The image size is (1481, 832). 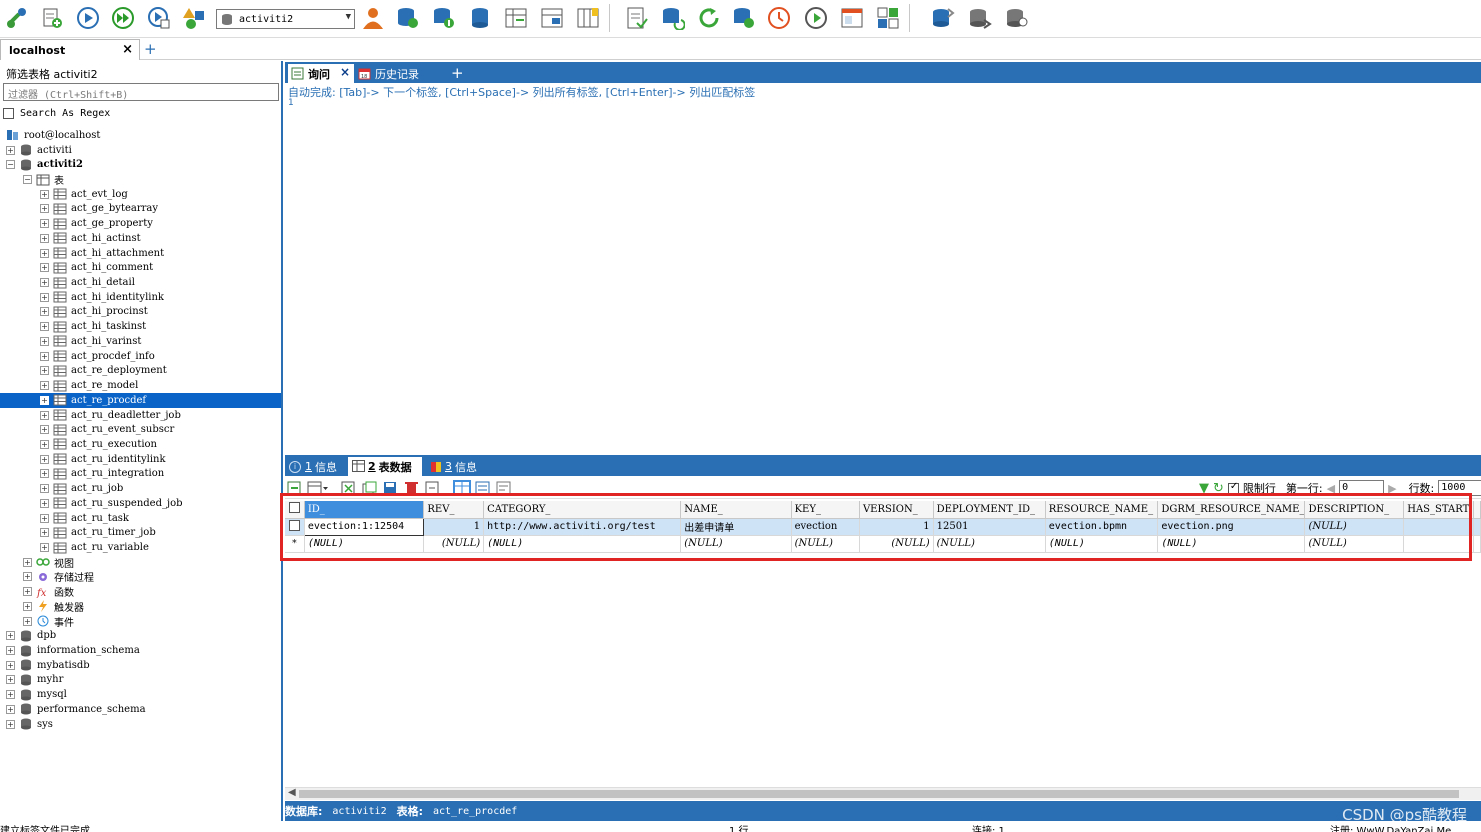 I want to click on tree-item-table: + act_ru_event_subscr, so click(x=107, y=429).